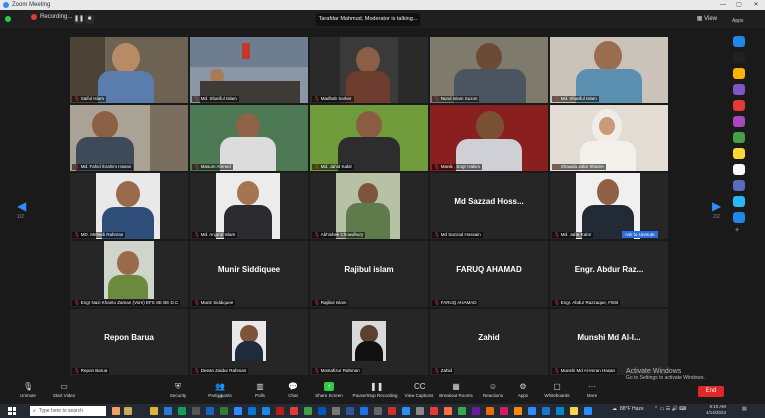 The width and height of the screenshot is (765, 418). Describe the element at coordinates (12, 411) in the screenshot. I see `windows-start-icon` at that location.